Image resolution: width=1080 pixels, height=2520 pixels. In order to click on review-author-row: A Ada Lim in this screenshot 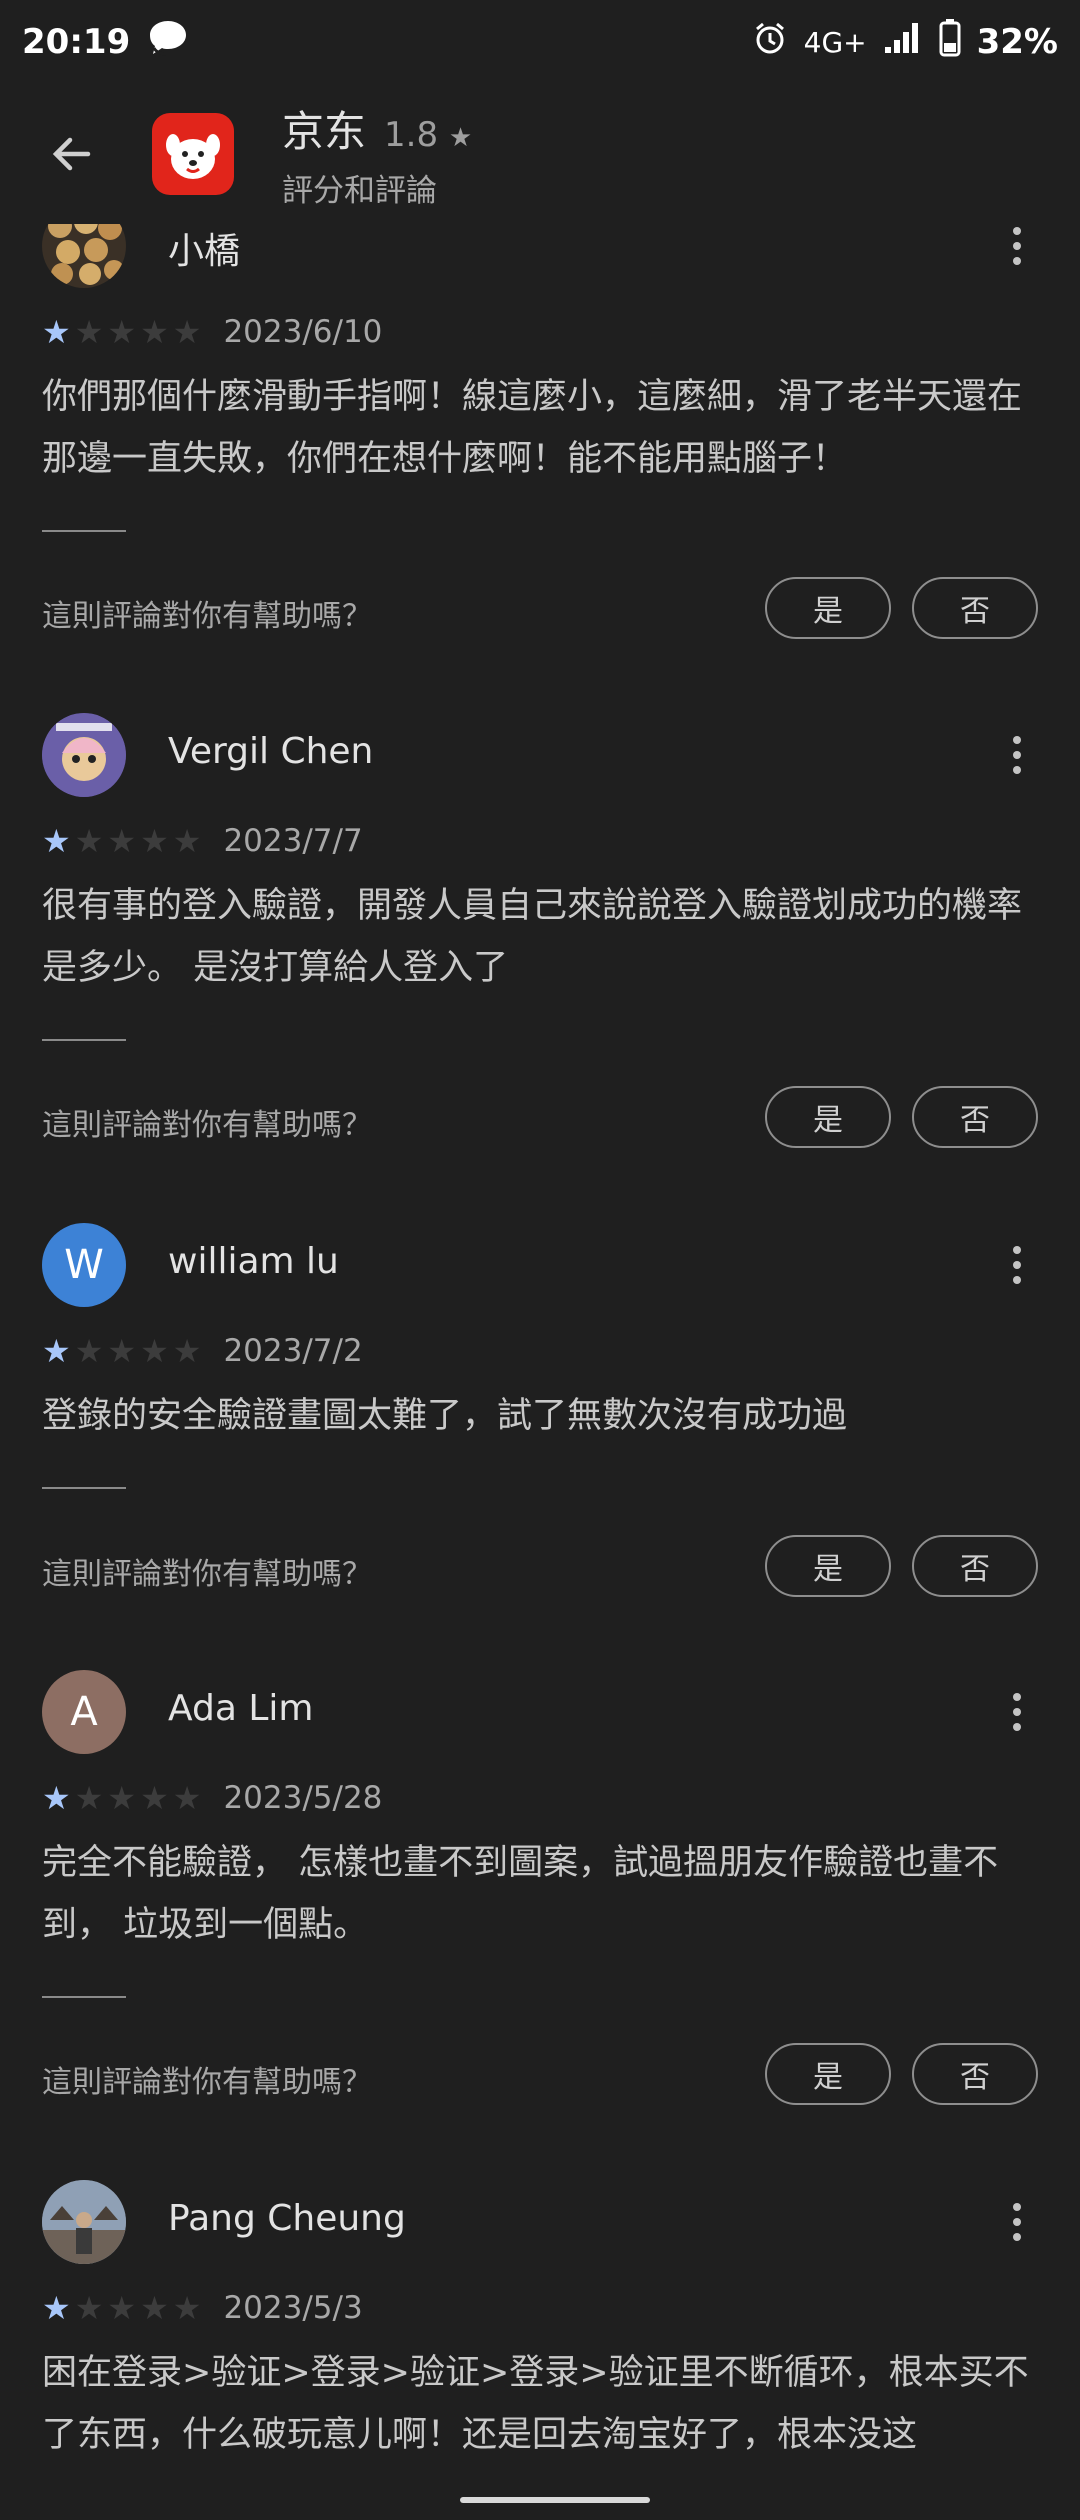, I will do `click(540, 1712)`.